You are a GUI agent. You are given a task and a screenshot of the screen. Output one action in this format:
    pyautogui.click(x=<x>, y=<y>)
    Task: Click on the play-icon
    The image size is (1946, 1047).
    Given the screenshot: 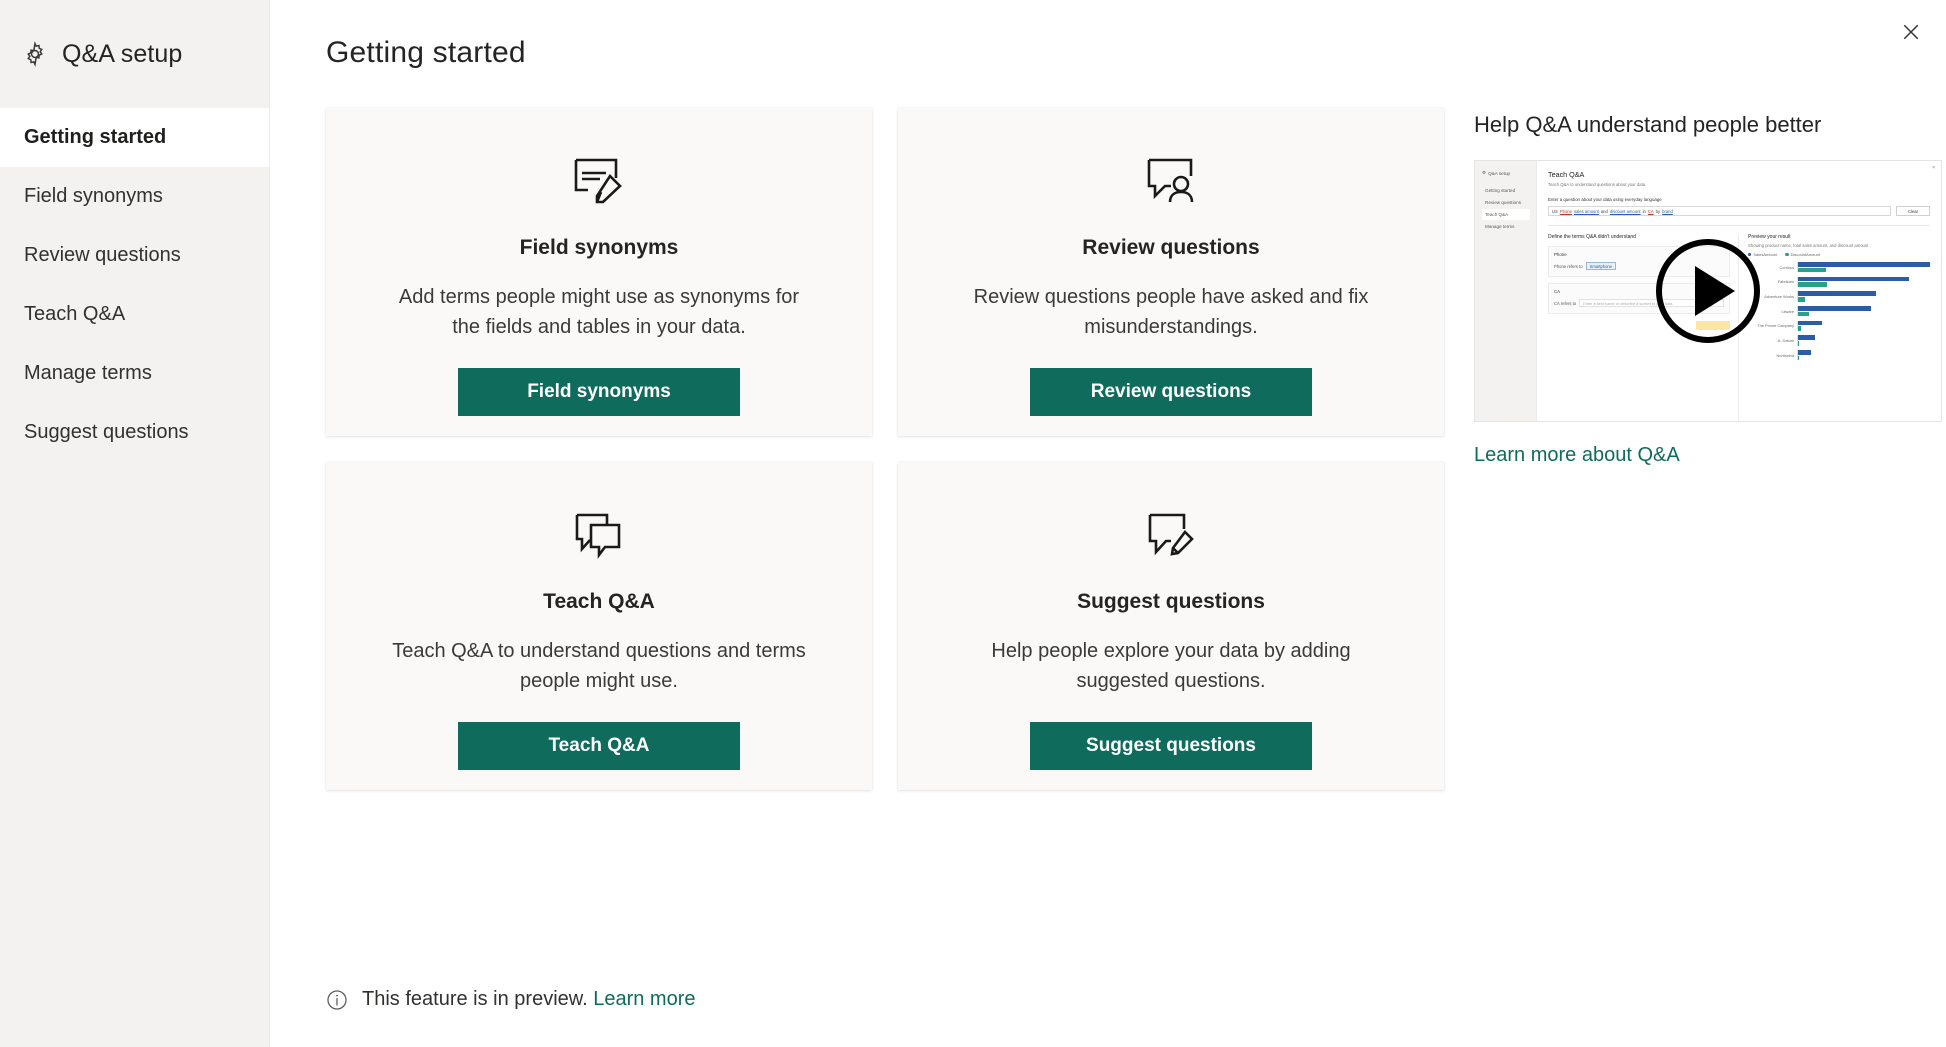 What is the action you would take?
    pyautogui.click(x=1708, y=291)
    